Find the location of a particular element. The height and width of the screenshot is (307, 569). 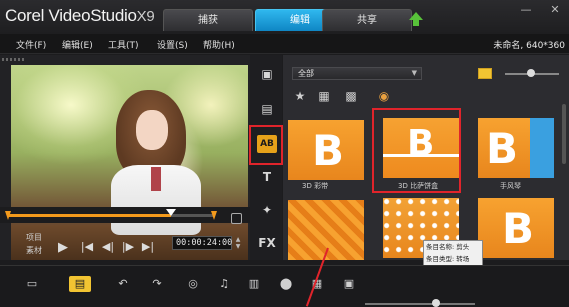

home-icon: |◀ is located at coordinates (87, 246).